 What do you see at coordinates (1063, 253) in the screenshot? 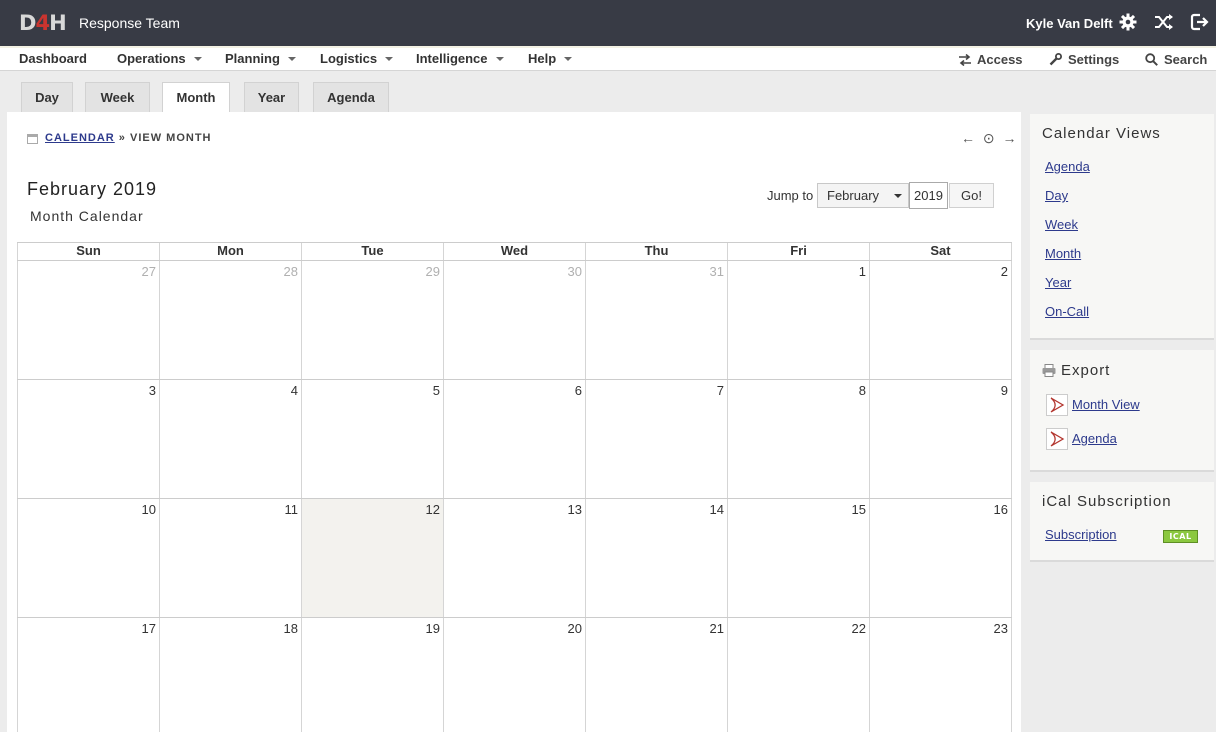
I see `view-link-month: Month` at bounding box center [1063, 253].